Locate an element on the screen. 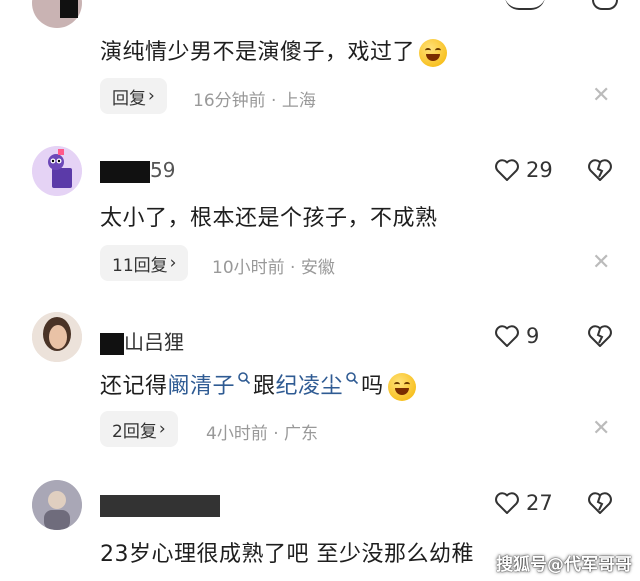  comment-meta: 4小时前 · 广东 is located at coordinates (262, 434).